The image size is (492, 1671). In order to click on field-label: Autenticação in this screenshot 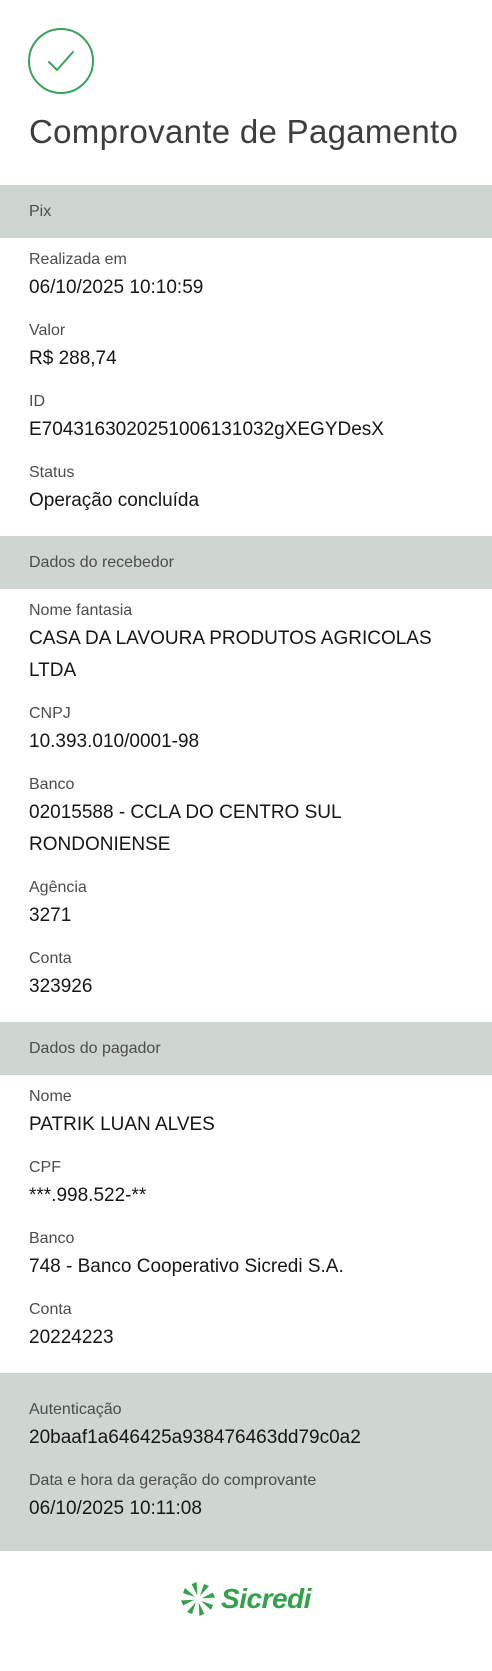, I will do `click(75, 1409)`.